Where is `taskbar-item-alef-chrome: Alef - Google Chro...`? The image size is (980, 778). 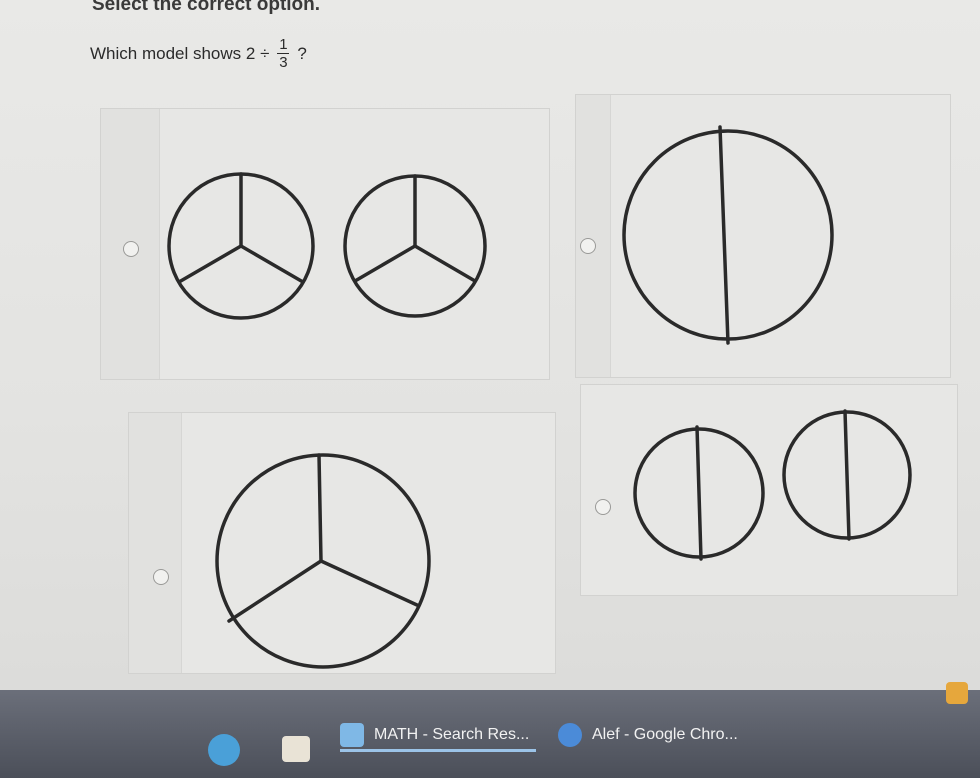 taskbar-item-alef-chrome: Alef - Google Chro... is located at coordinates (653, 735).